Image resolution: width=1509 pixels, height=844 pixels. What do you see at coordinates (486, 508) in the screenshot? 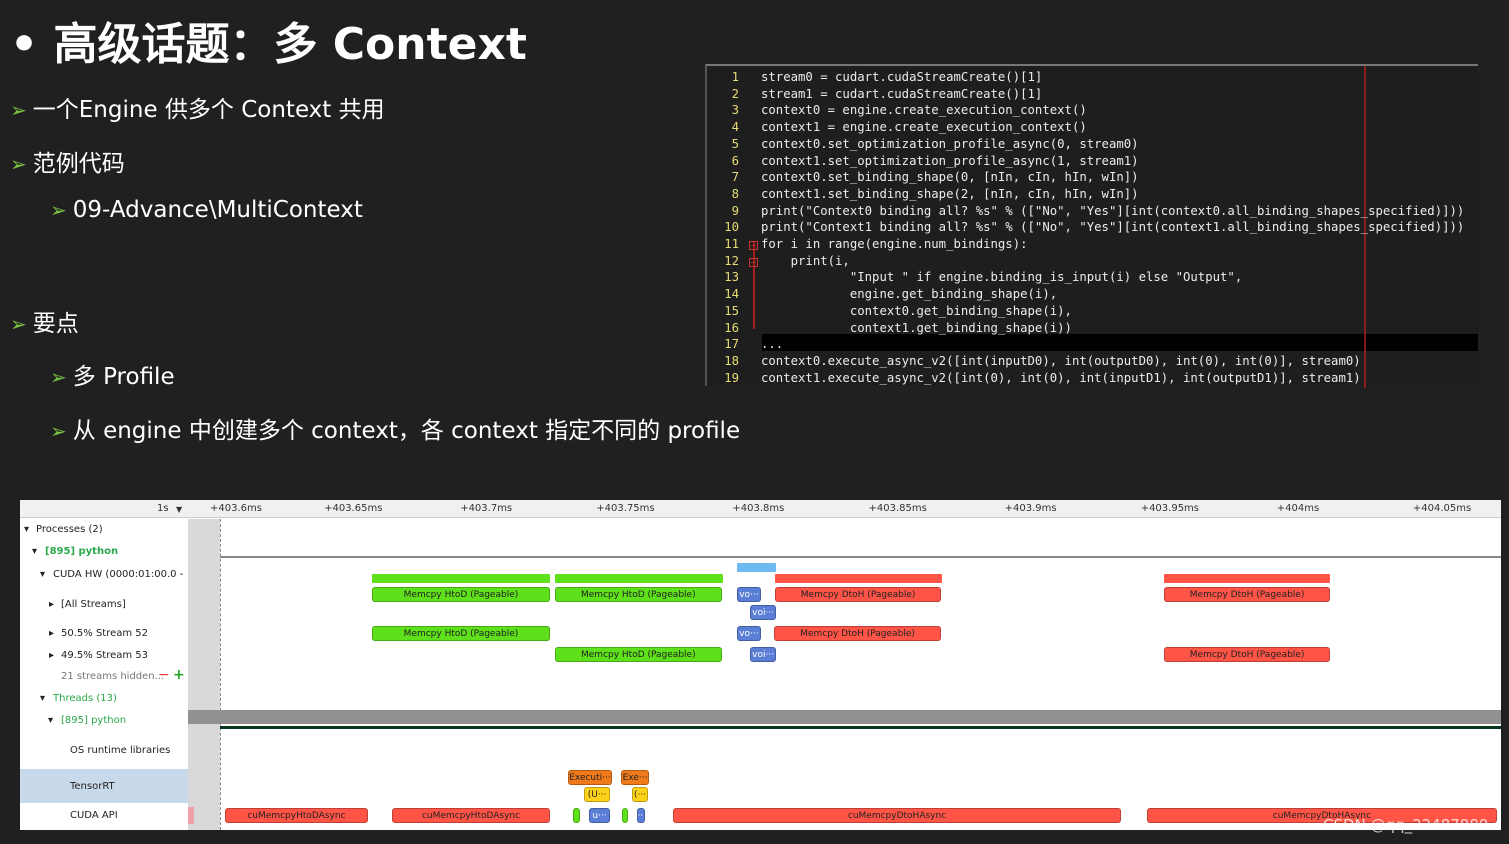
I see `tick-label: +403.7ms` at bounding box center [486, 508].